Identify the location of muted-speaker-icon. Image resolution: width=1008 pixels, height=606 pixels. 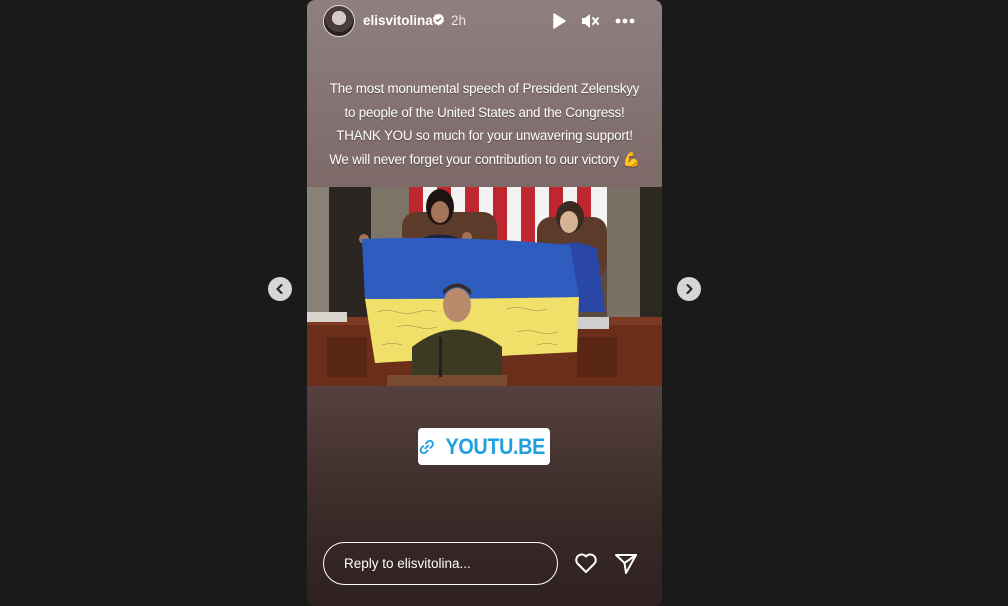
(590, 21).